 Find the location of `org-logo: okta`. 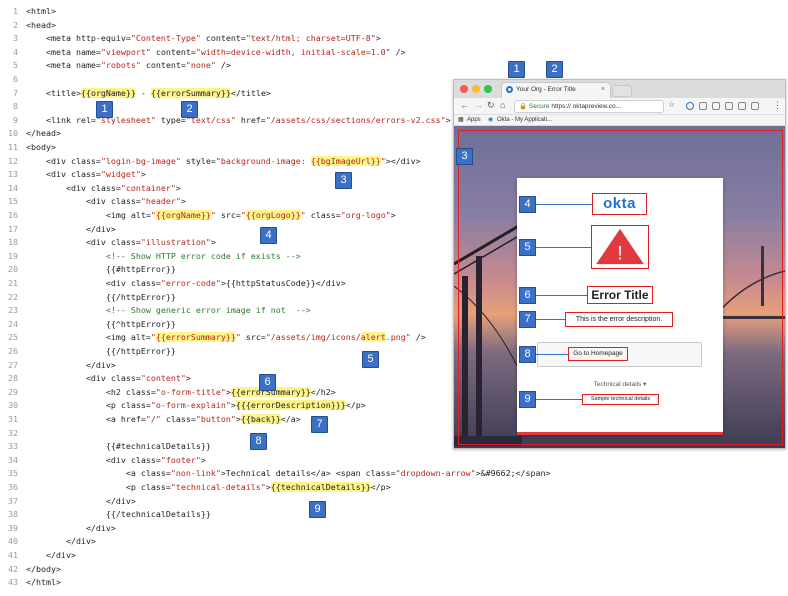

org-logo: okta is located at coordinates (619, 204).